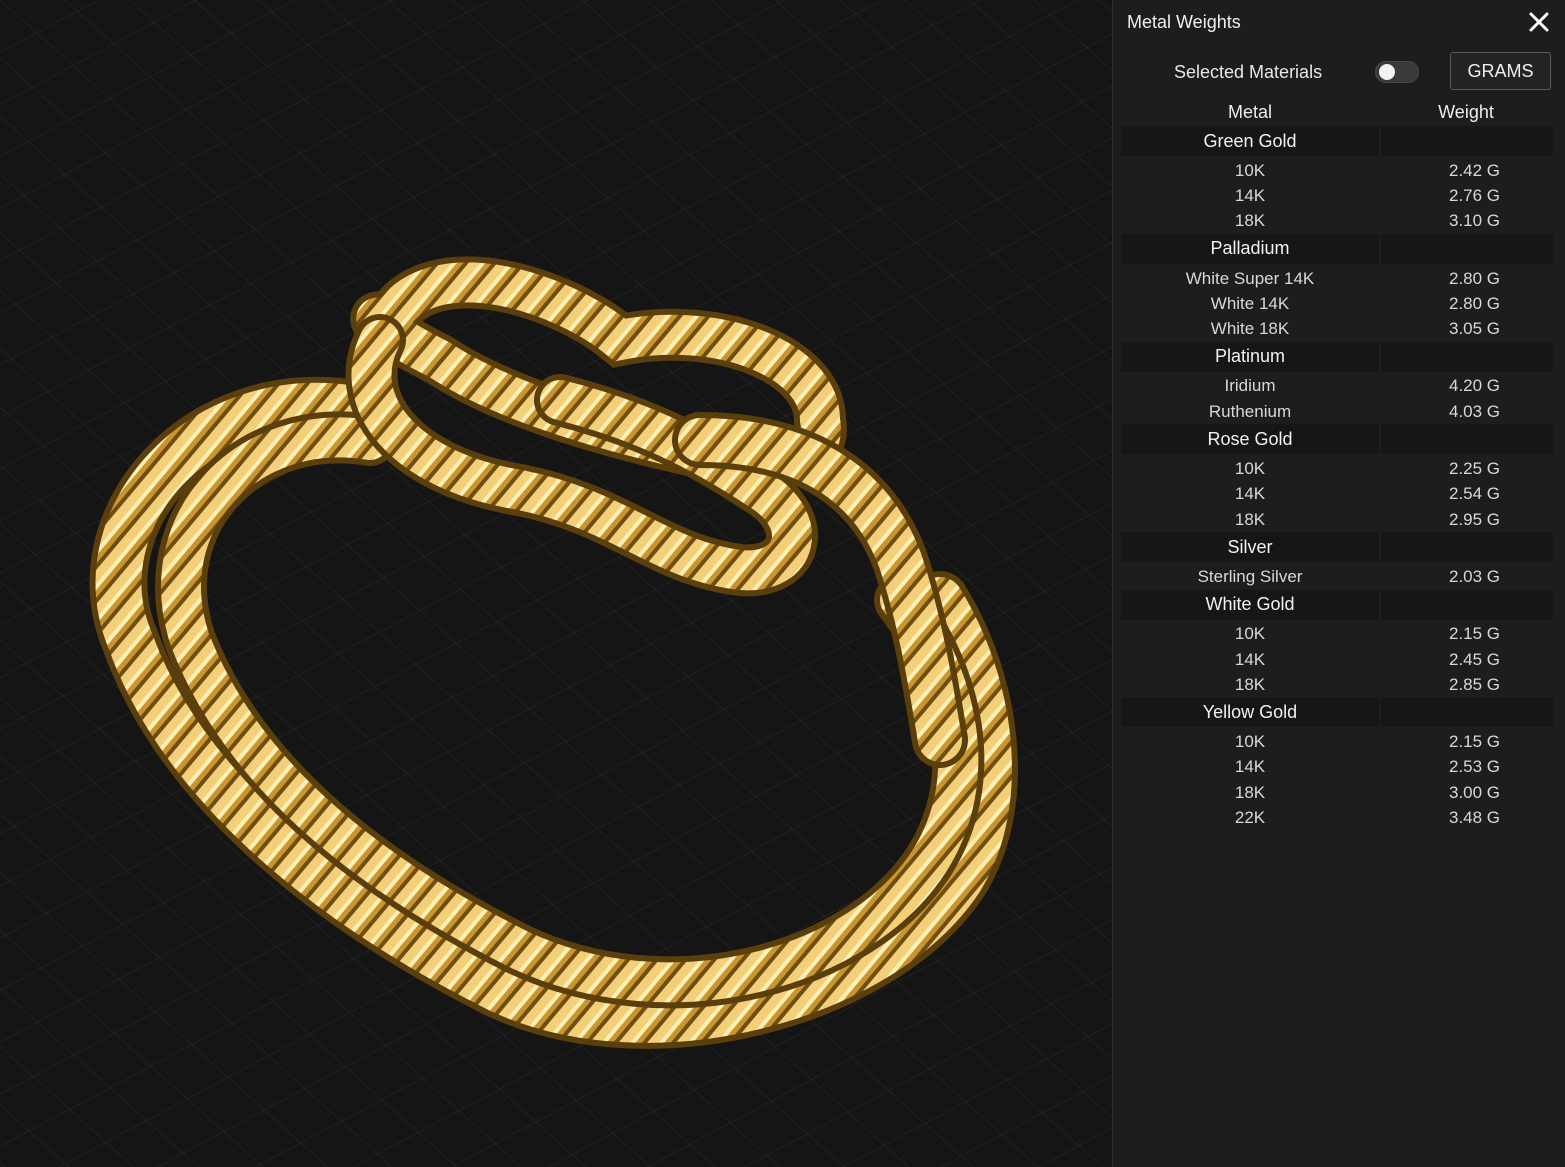 The image size is (1565, 1167). Describe the element at coordinates (1475, 767) in the screenshot. I see `metal-weight: 2.53 G` at that location.